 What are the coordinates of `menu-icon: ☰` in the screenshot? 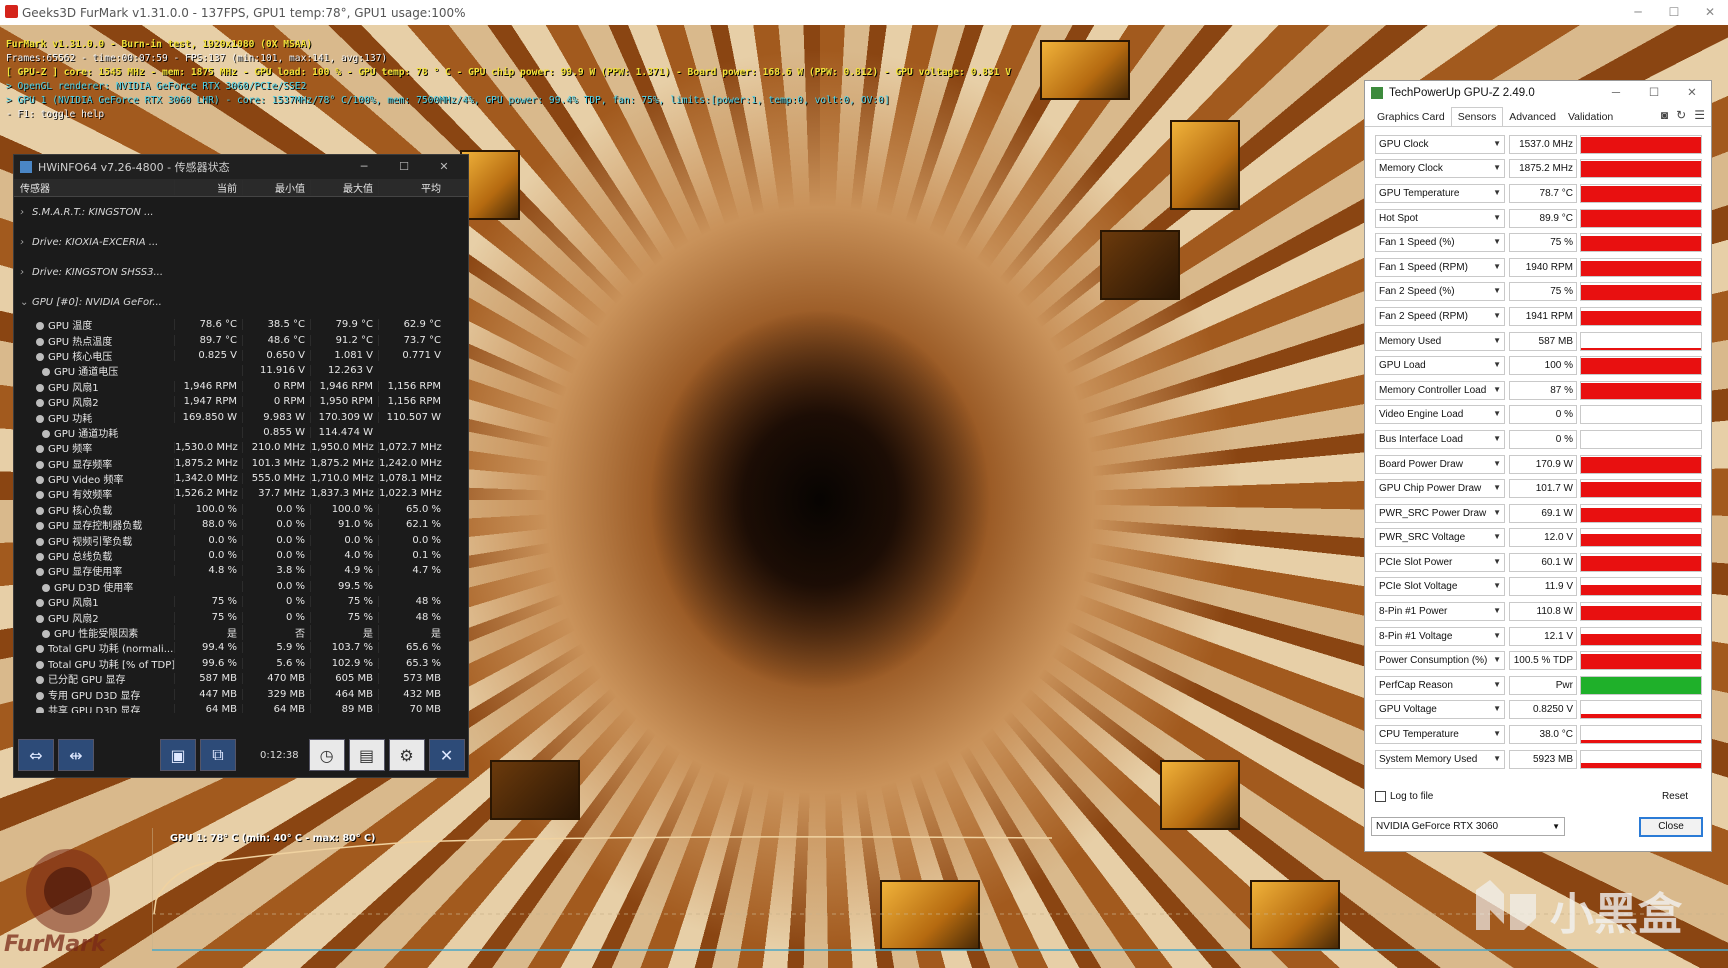 It's located at (1699, 115).